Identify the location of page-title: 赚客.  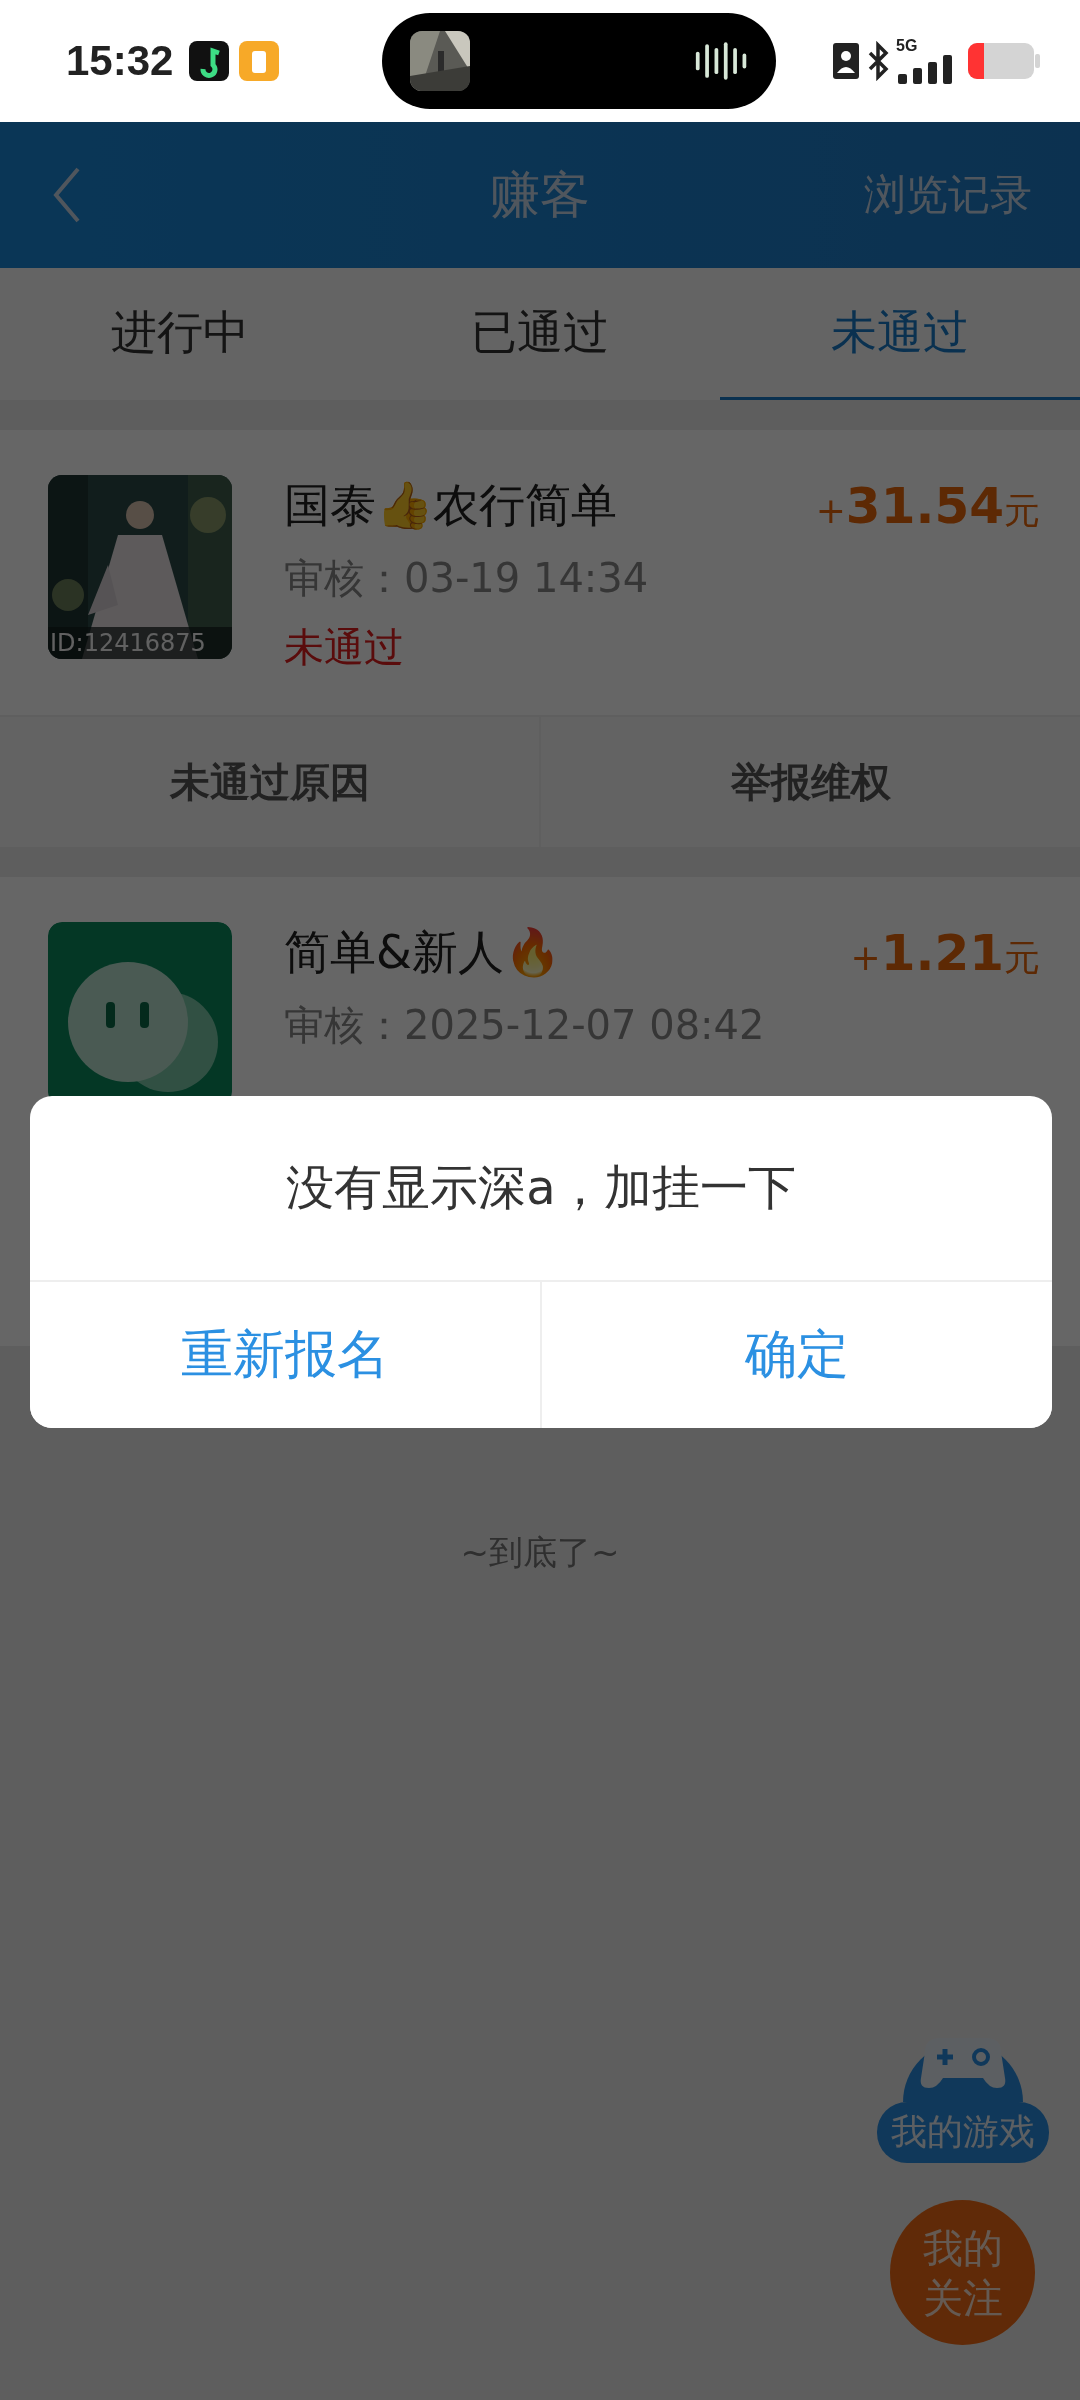
(540, 195).